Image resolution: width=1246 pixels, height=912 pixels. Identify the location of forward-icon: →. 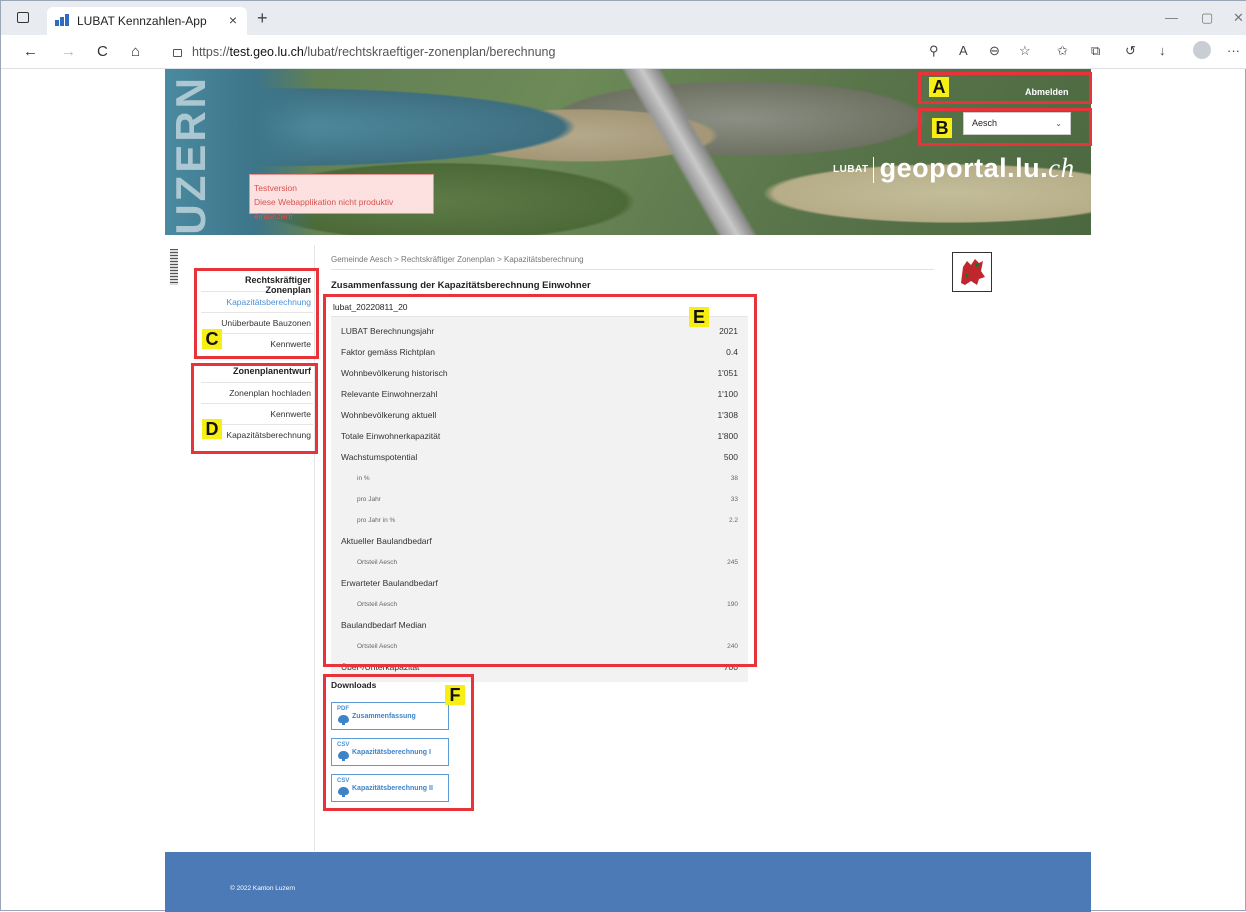
(68, 51).